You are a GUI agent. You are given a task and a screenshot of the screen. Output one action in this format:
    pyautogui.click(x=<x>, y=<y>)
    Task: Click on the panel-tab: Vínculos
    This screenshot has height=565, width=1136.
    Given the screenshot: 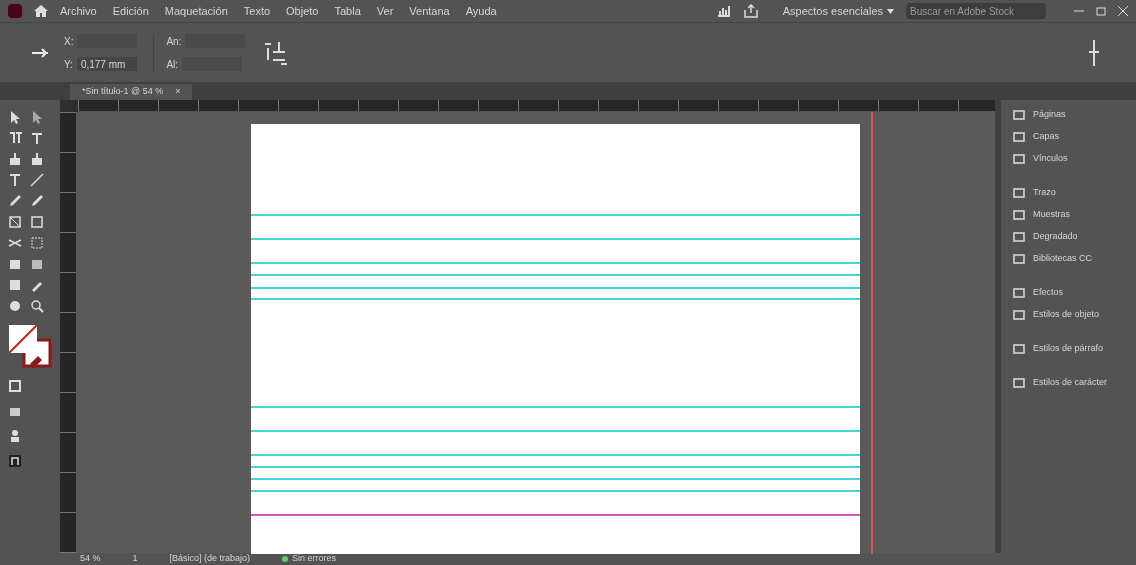 What is the action you would take?
    pyautogui.click(x=1050, y=159)
    